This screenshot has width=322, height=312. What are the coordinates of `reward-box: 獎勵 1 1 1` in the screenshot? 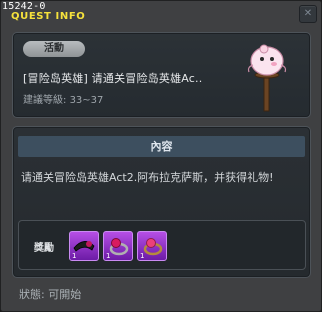 It's located at (162, 245).